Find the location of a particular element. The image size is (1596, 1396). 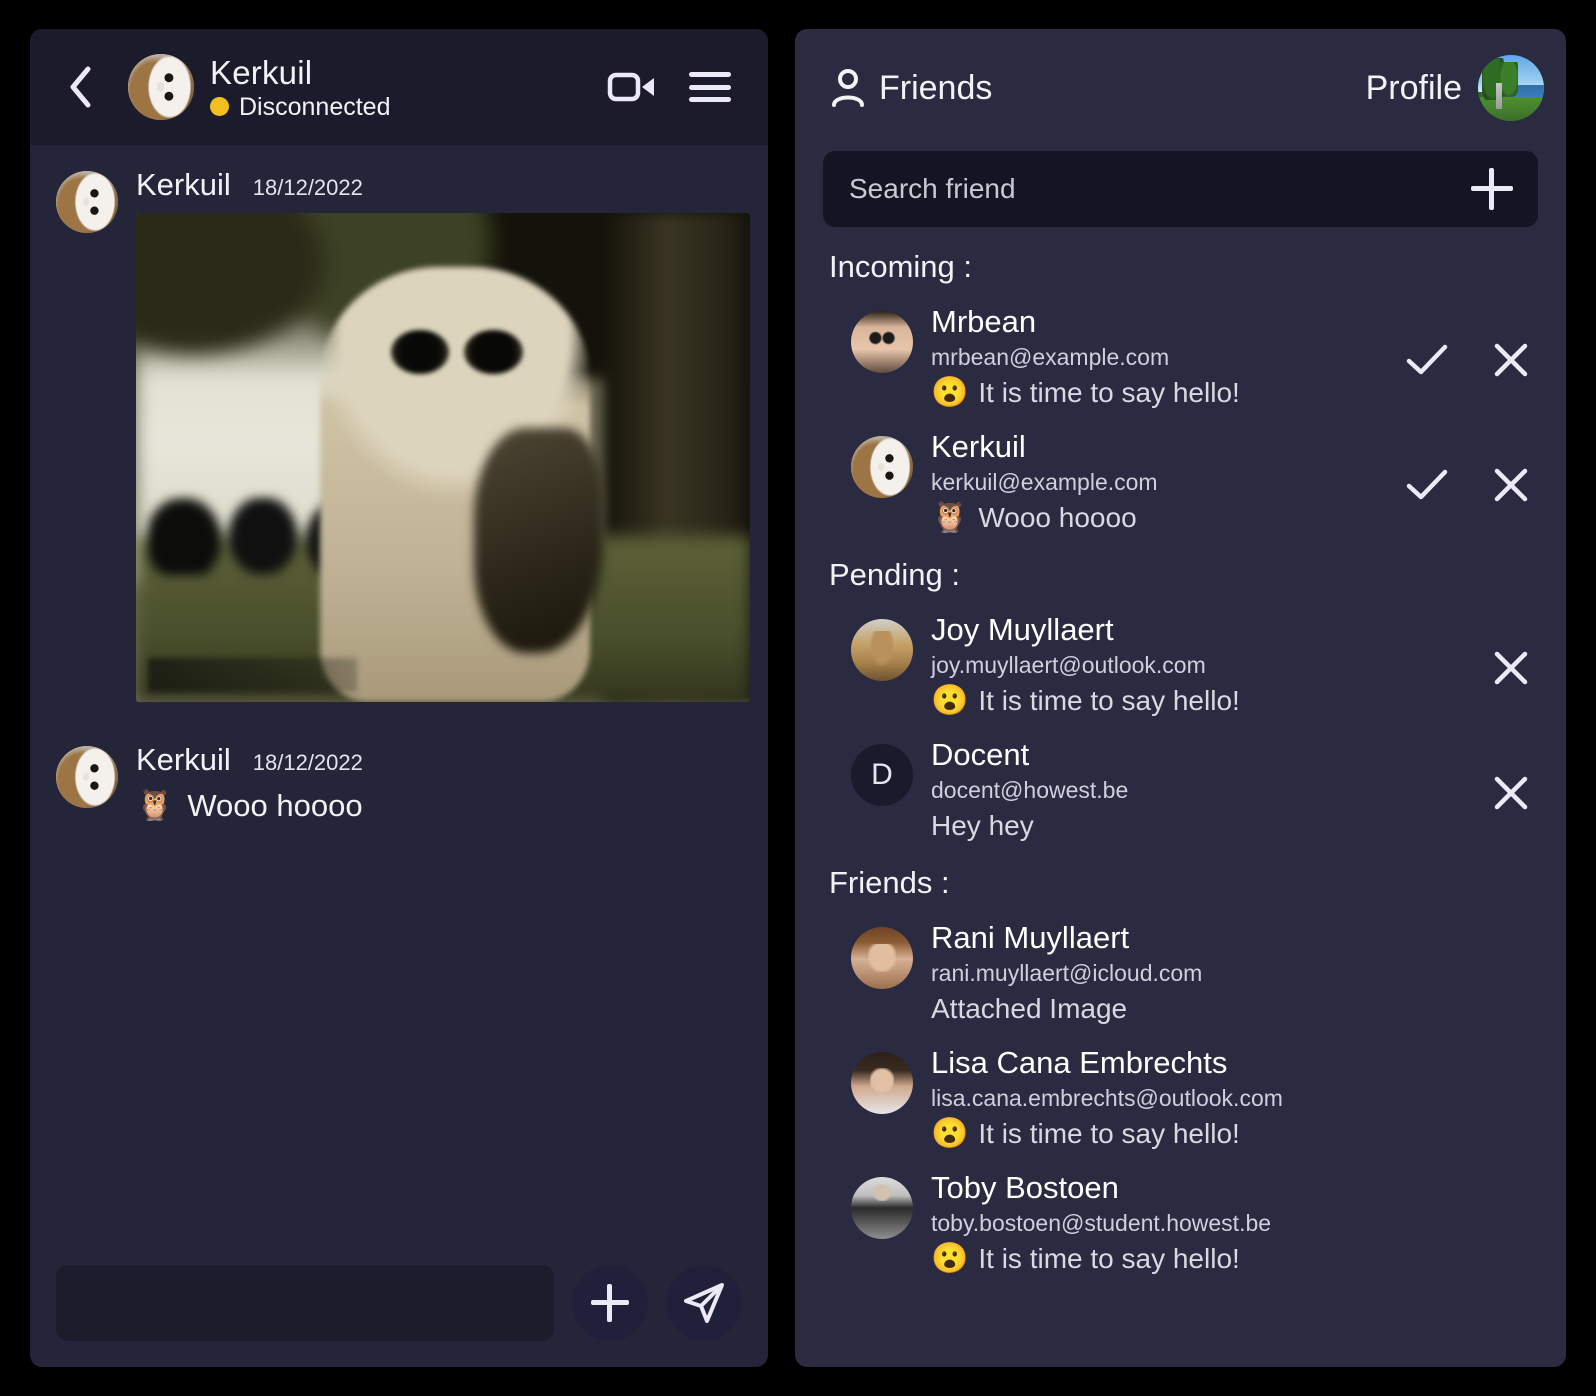

video-camera-icon is located at coordinates (630, 87).